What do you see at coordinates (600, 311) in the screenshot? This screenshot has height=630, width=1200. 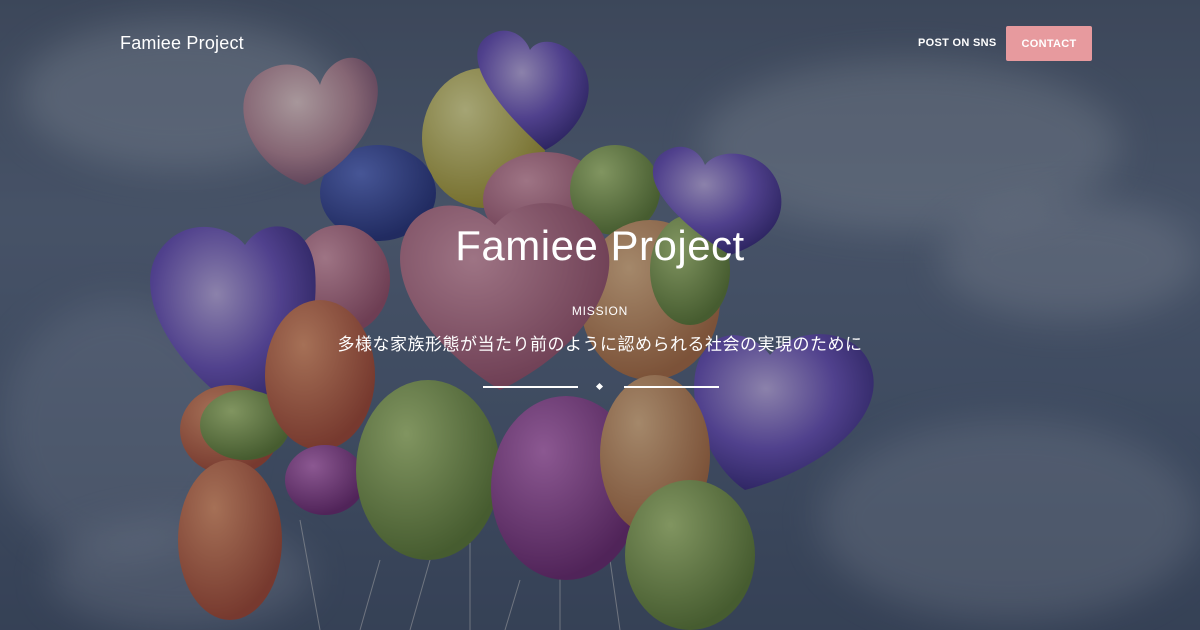 I see `mission-label: MISSION` at bounding box center [600, 311].